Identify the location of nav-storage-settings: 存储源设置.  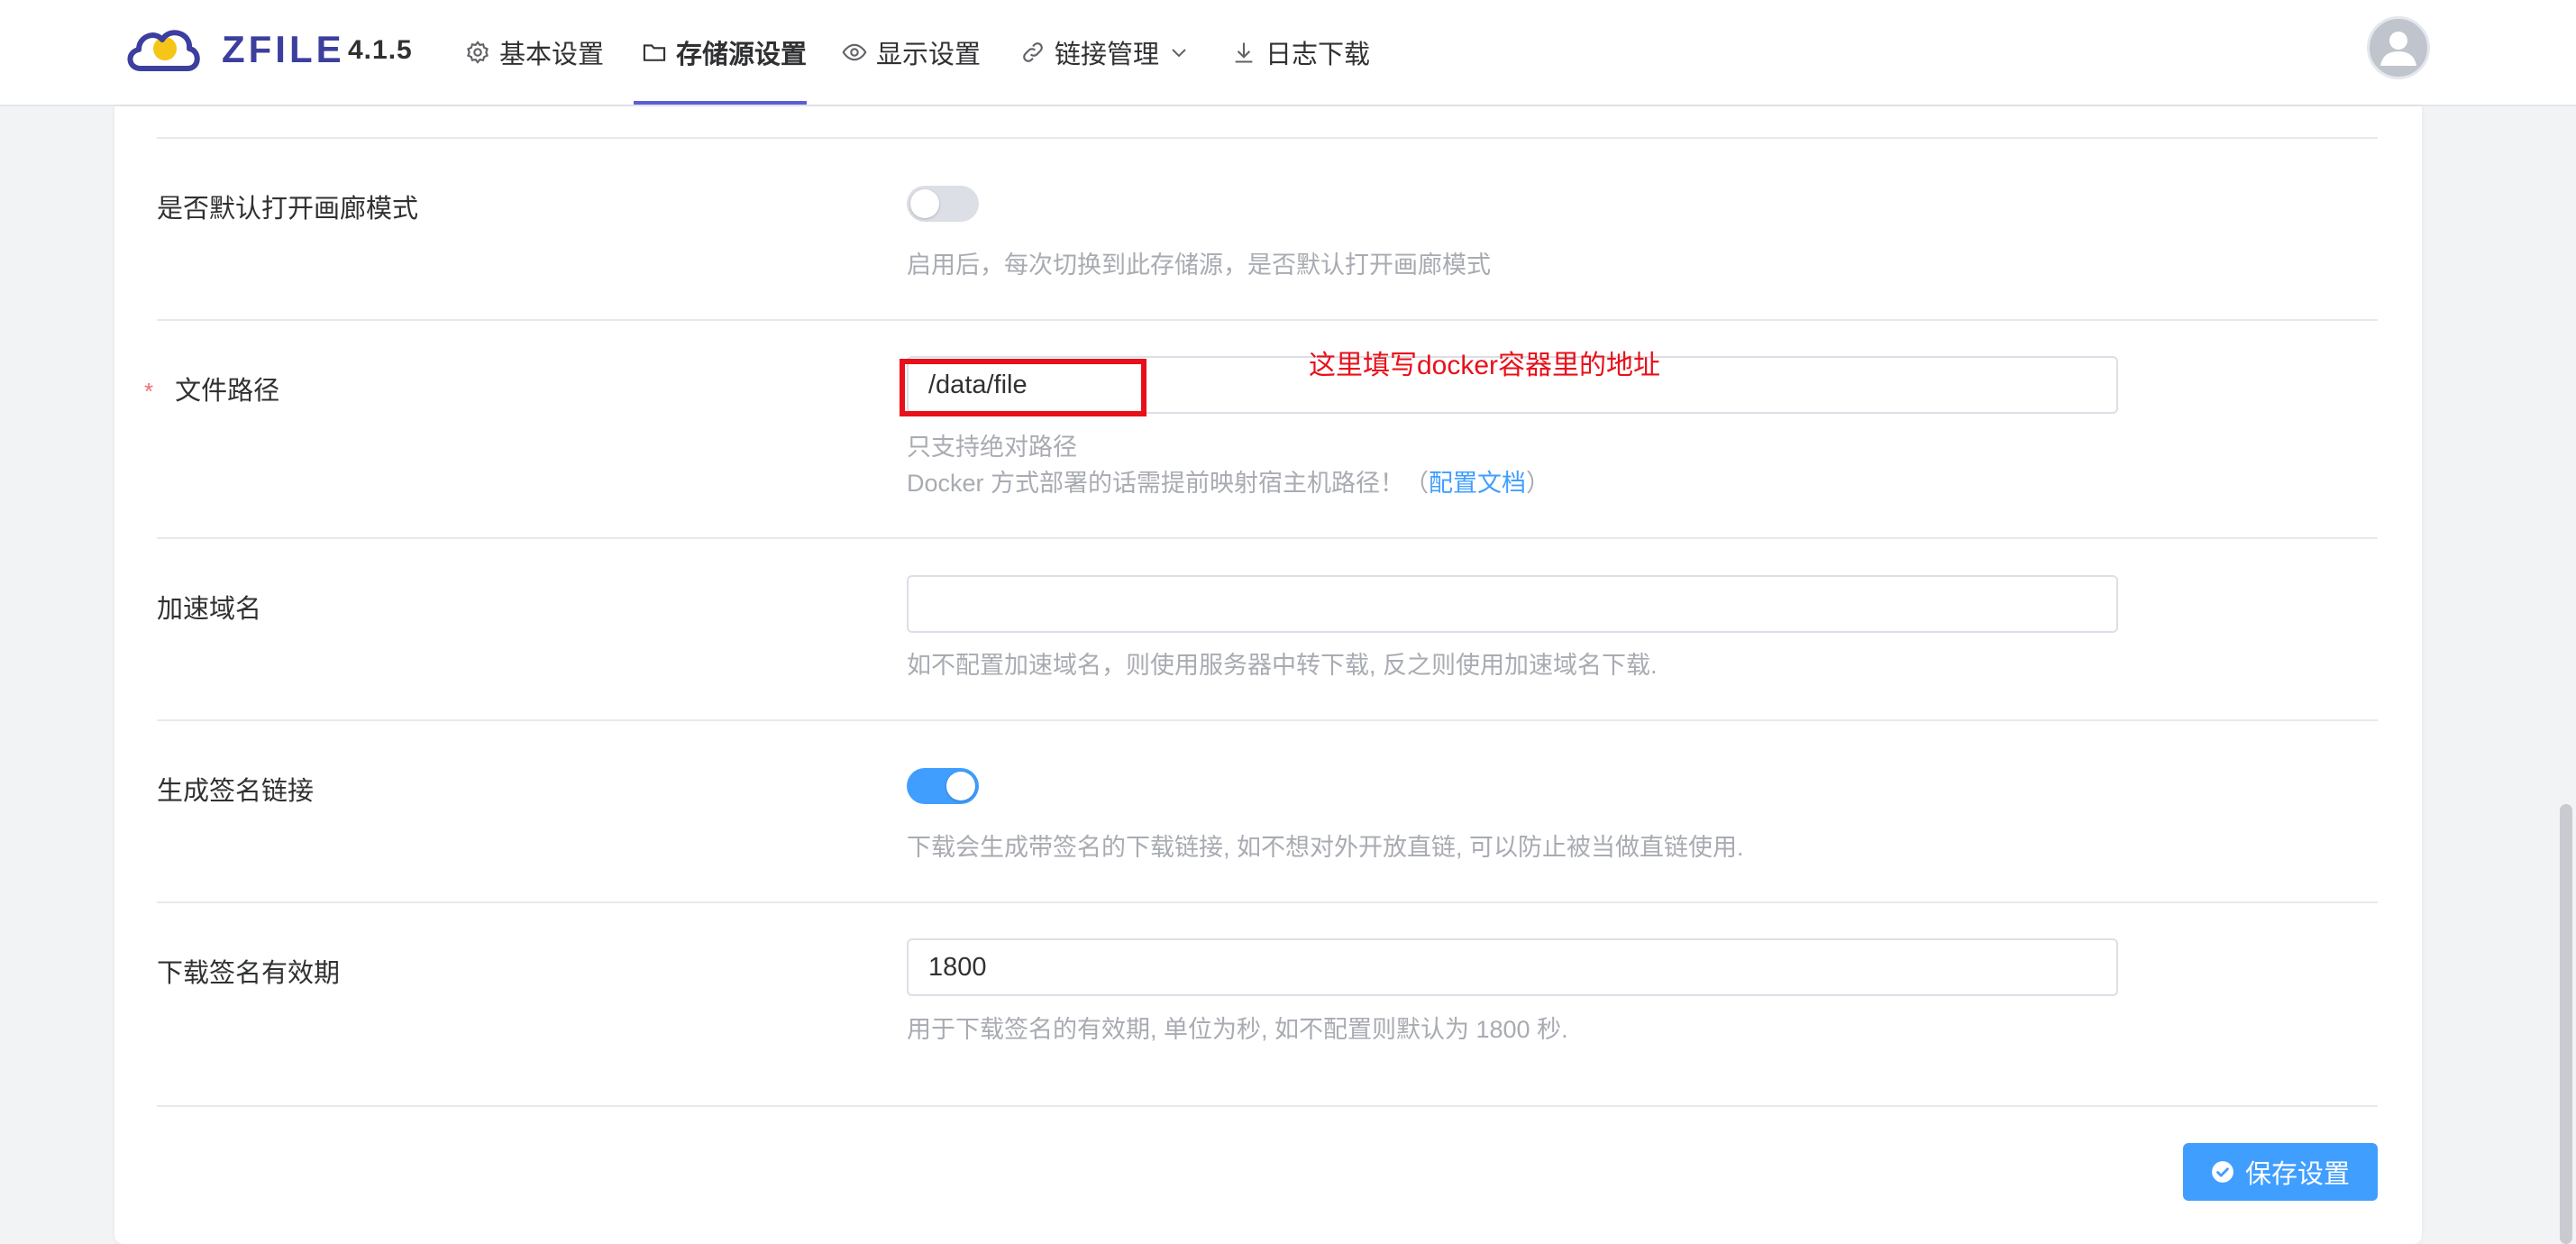
(724, 52).